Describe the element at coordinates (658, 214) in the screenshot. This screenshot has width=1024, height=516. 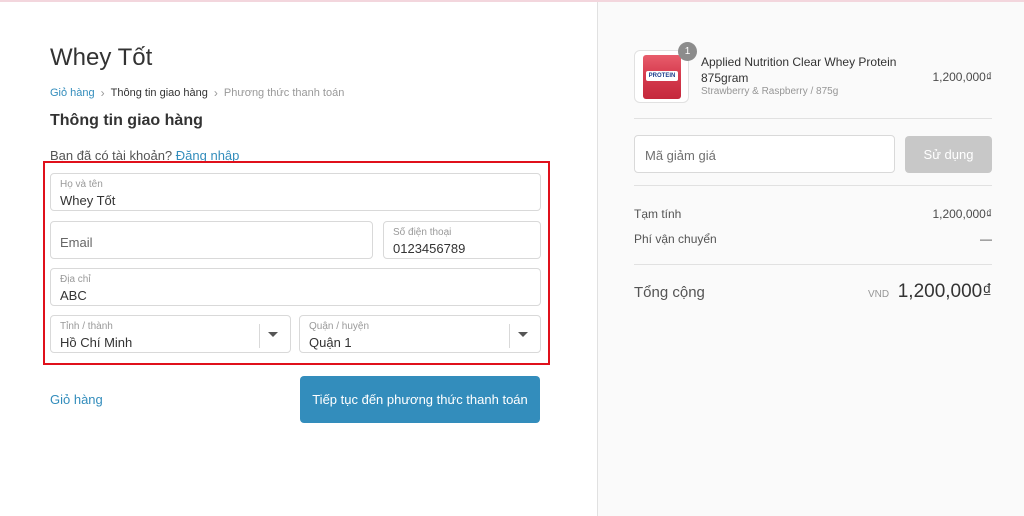
I see `subtotal-label: Tạm tính` at that location.